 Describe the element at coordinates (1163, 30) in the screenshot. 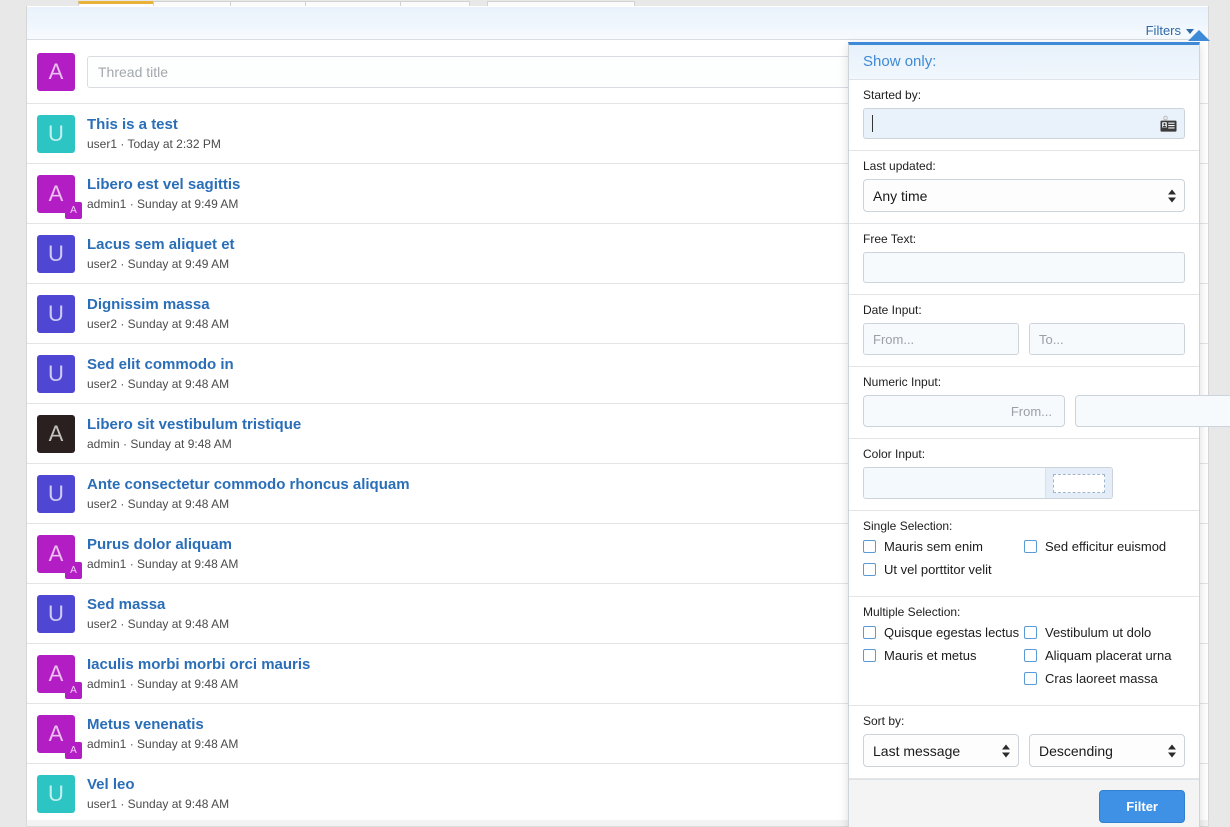

I see `filters-label: Filters` at that location.